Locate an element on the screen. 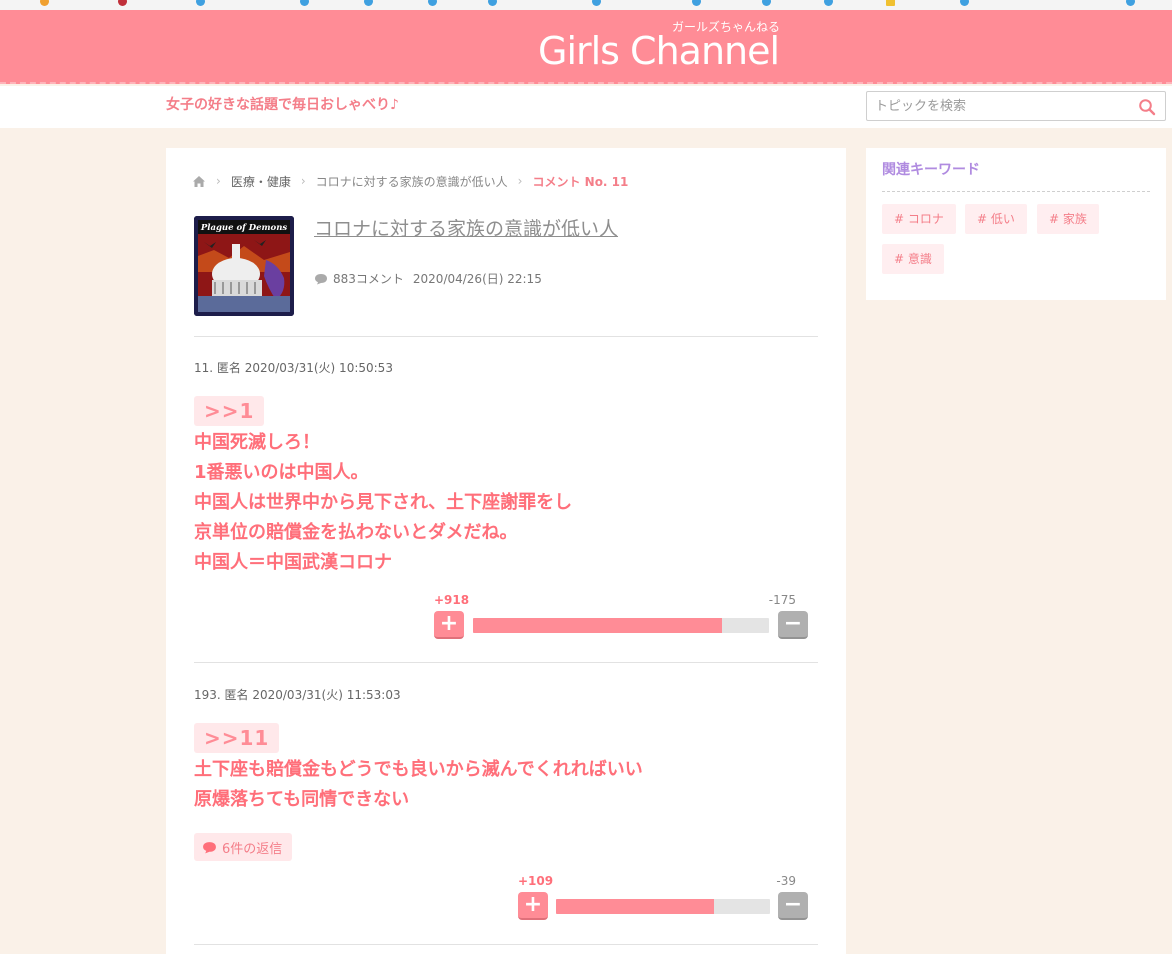 The height and width of the screenshot is (954, 1172). comment-line: 中国人＝中国武漢コロナ is located at coordinates (293, 562).